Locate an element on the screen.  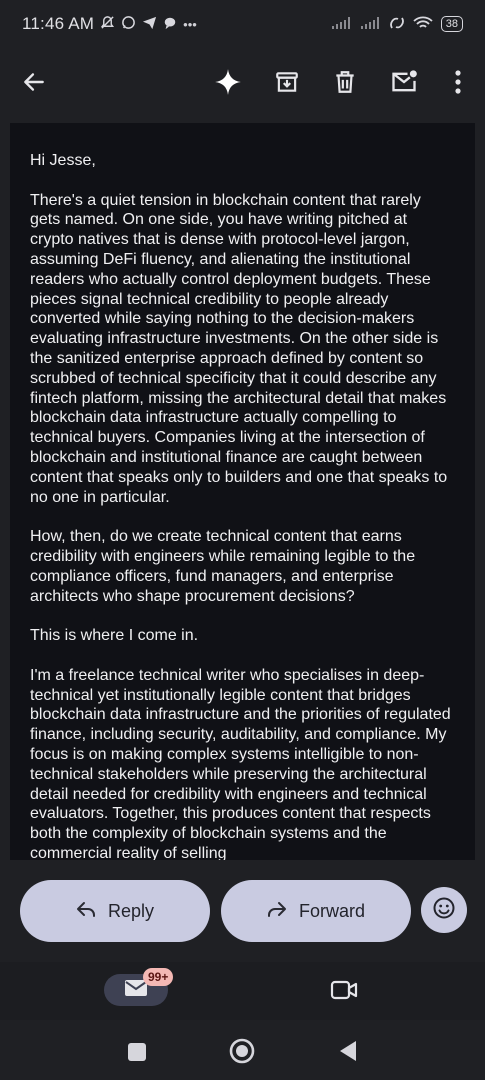
recents-icon is located at coordinates (137, 1054).